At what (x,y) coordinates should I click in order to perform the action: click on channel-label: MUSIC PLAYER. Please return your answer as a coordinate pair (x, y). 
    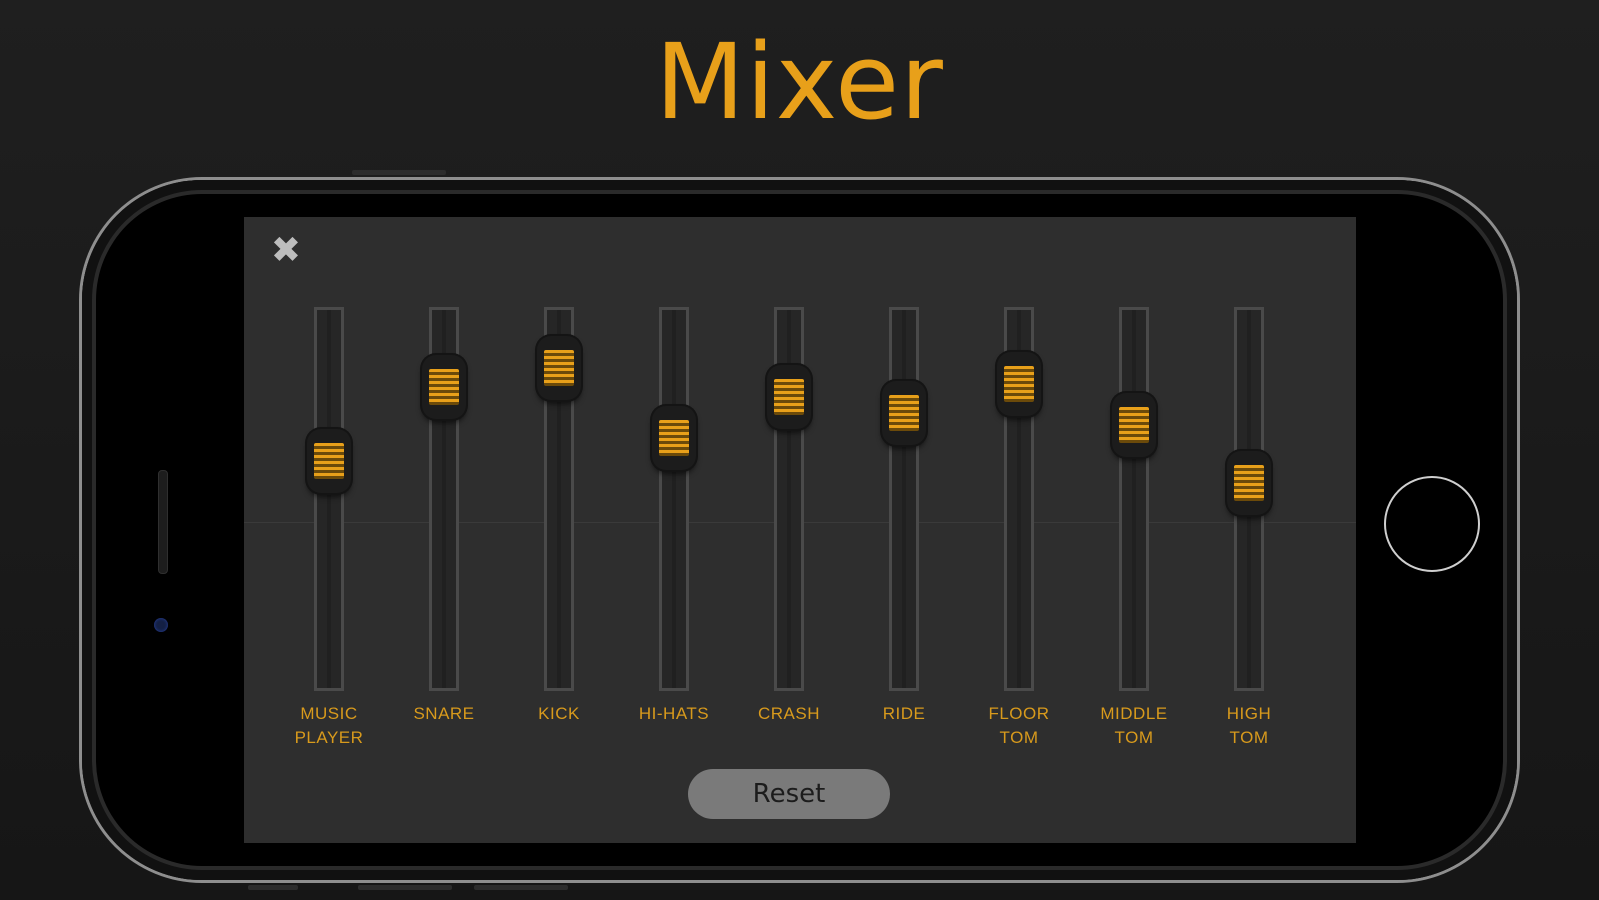
    Looking at the image, I should click on (329, 725).